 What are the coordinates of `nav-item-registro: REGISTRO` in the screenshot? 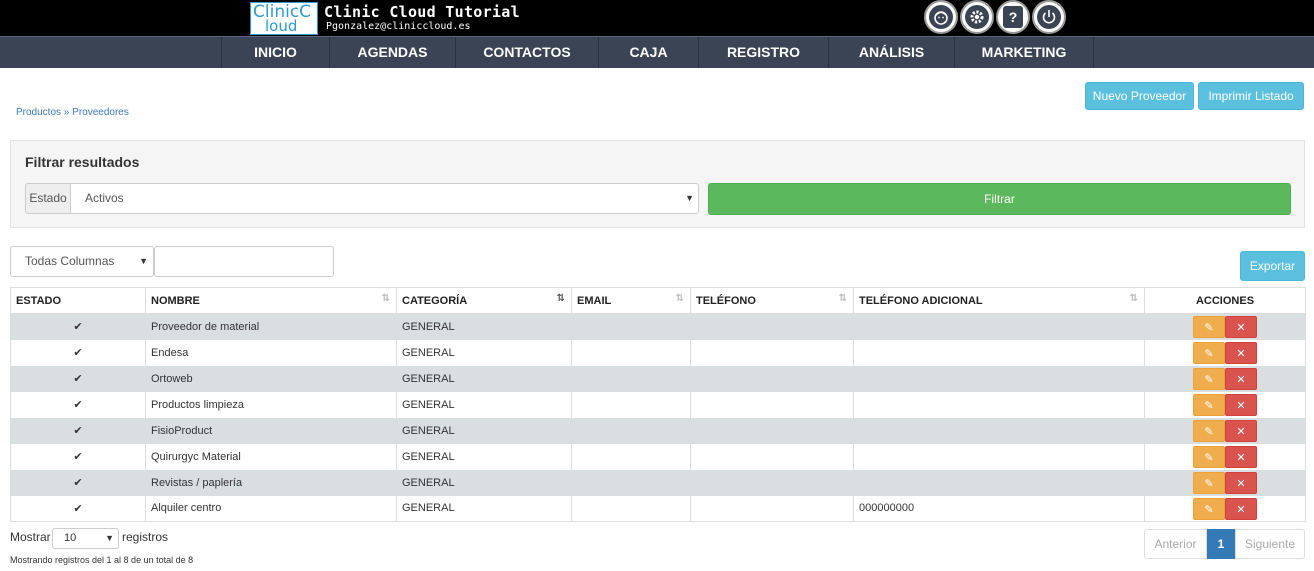 It's located at (763, 52).